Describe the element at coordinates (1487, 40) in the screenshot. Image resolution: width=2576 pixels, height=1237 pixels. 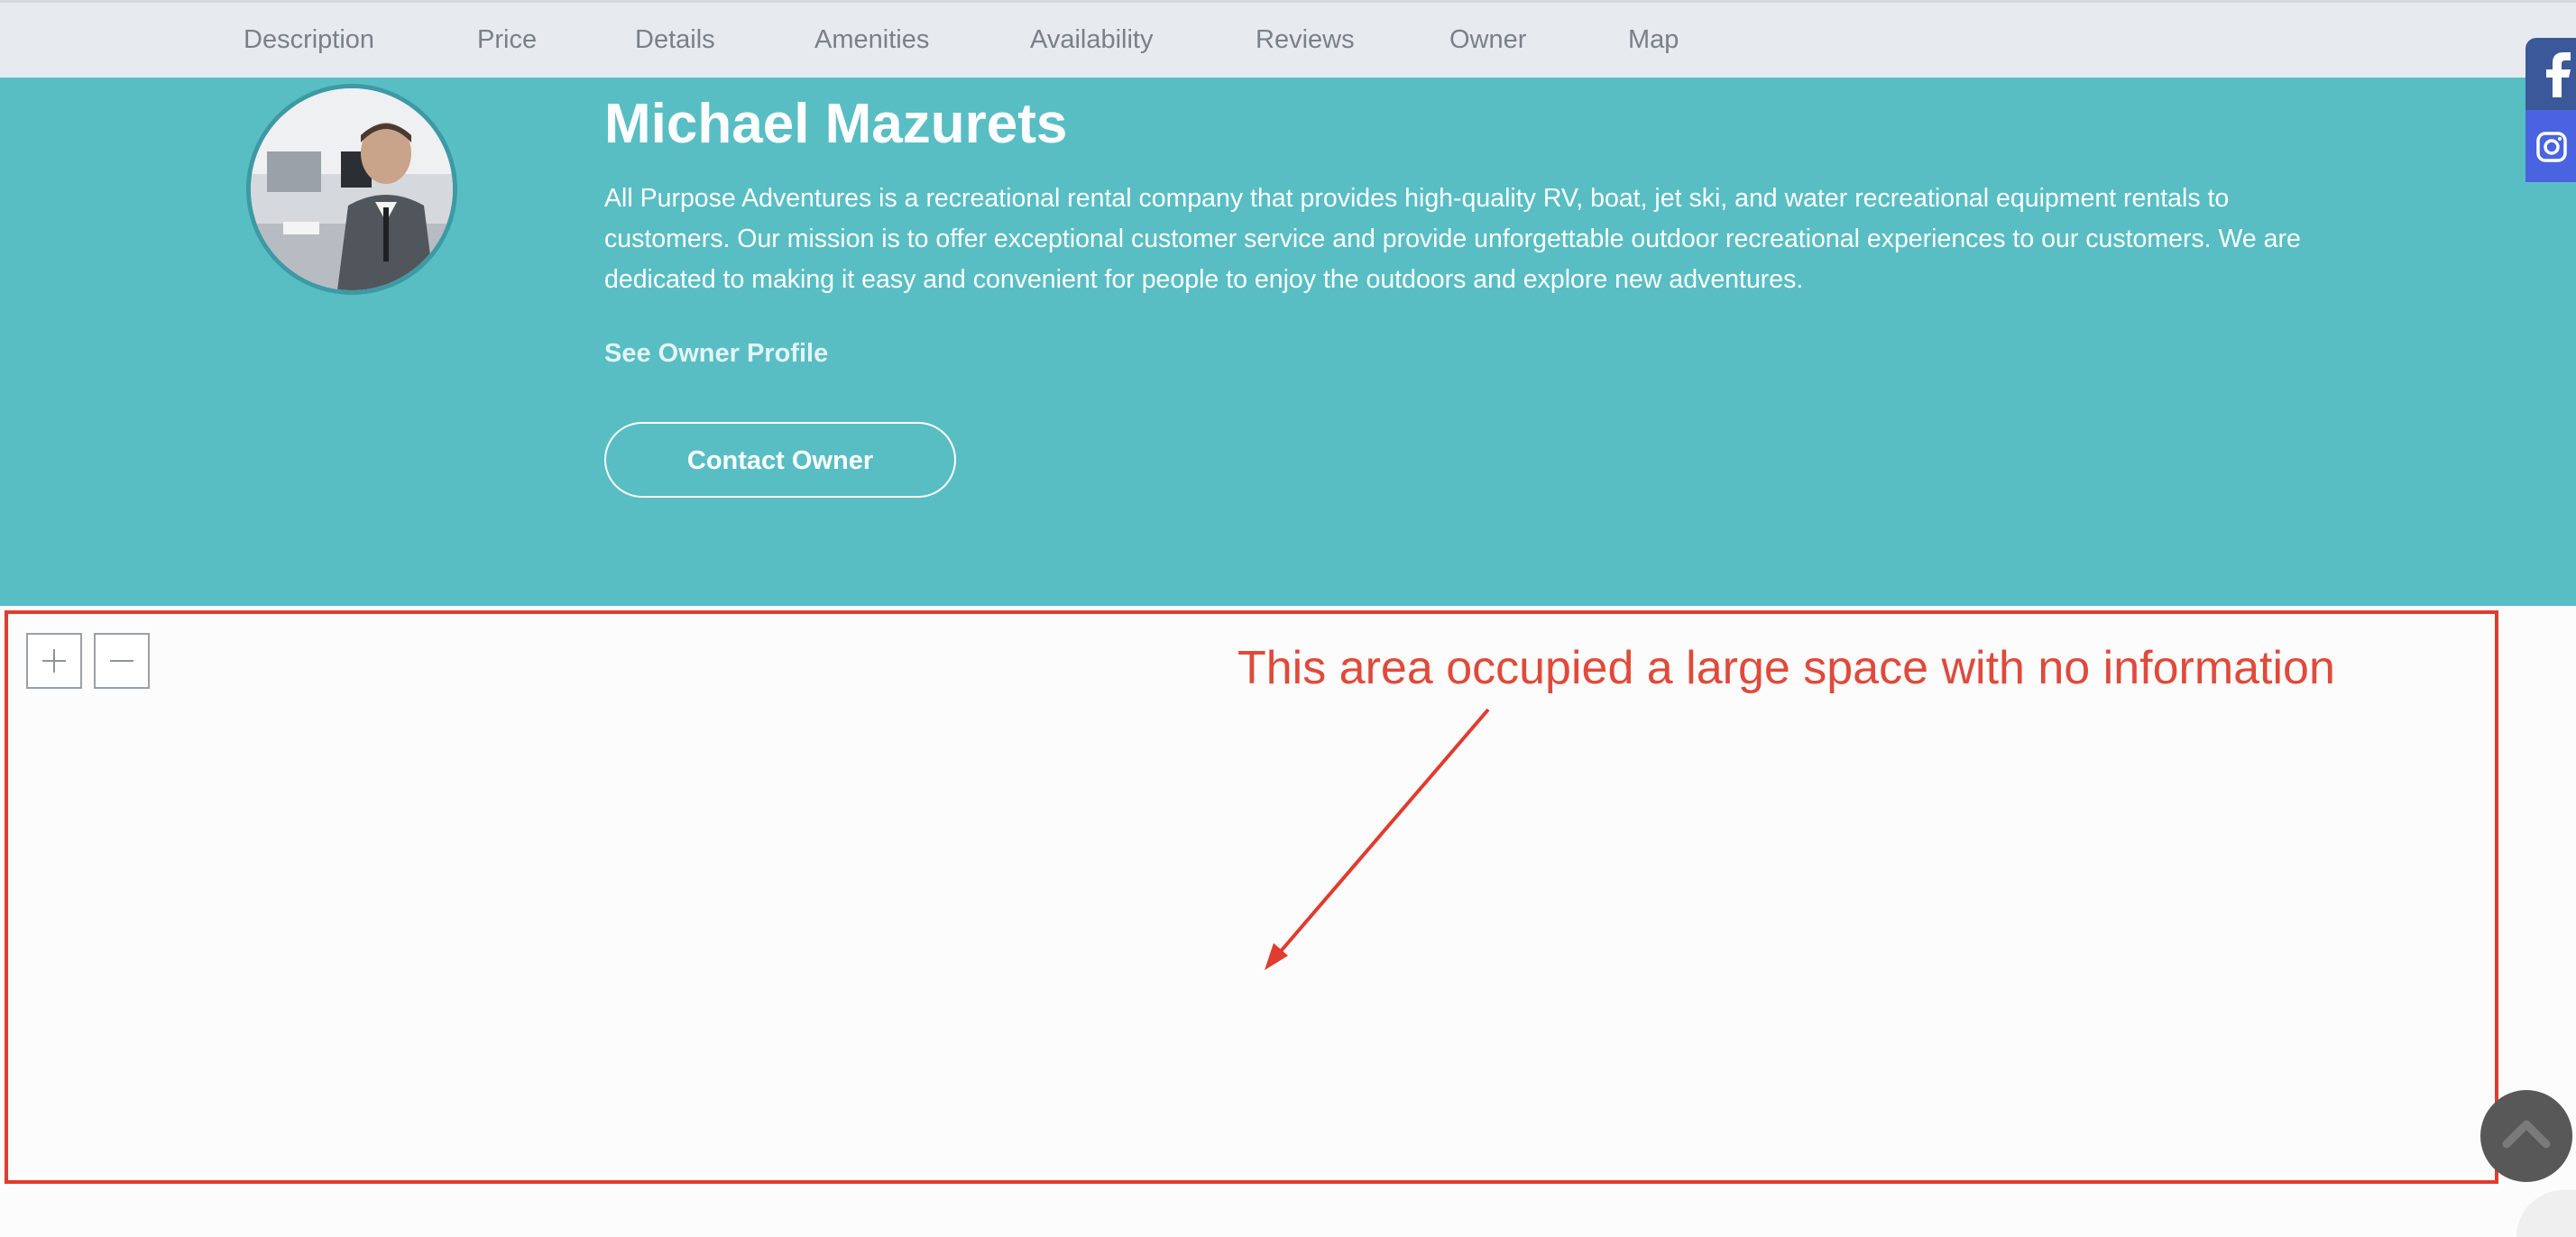
I see `tab-owner: Owner` at that location.